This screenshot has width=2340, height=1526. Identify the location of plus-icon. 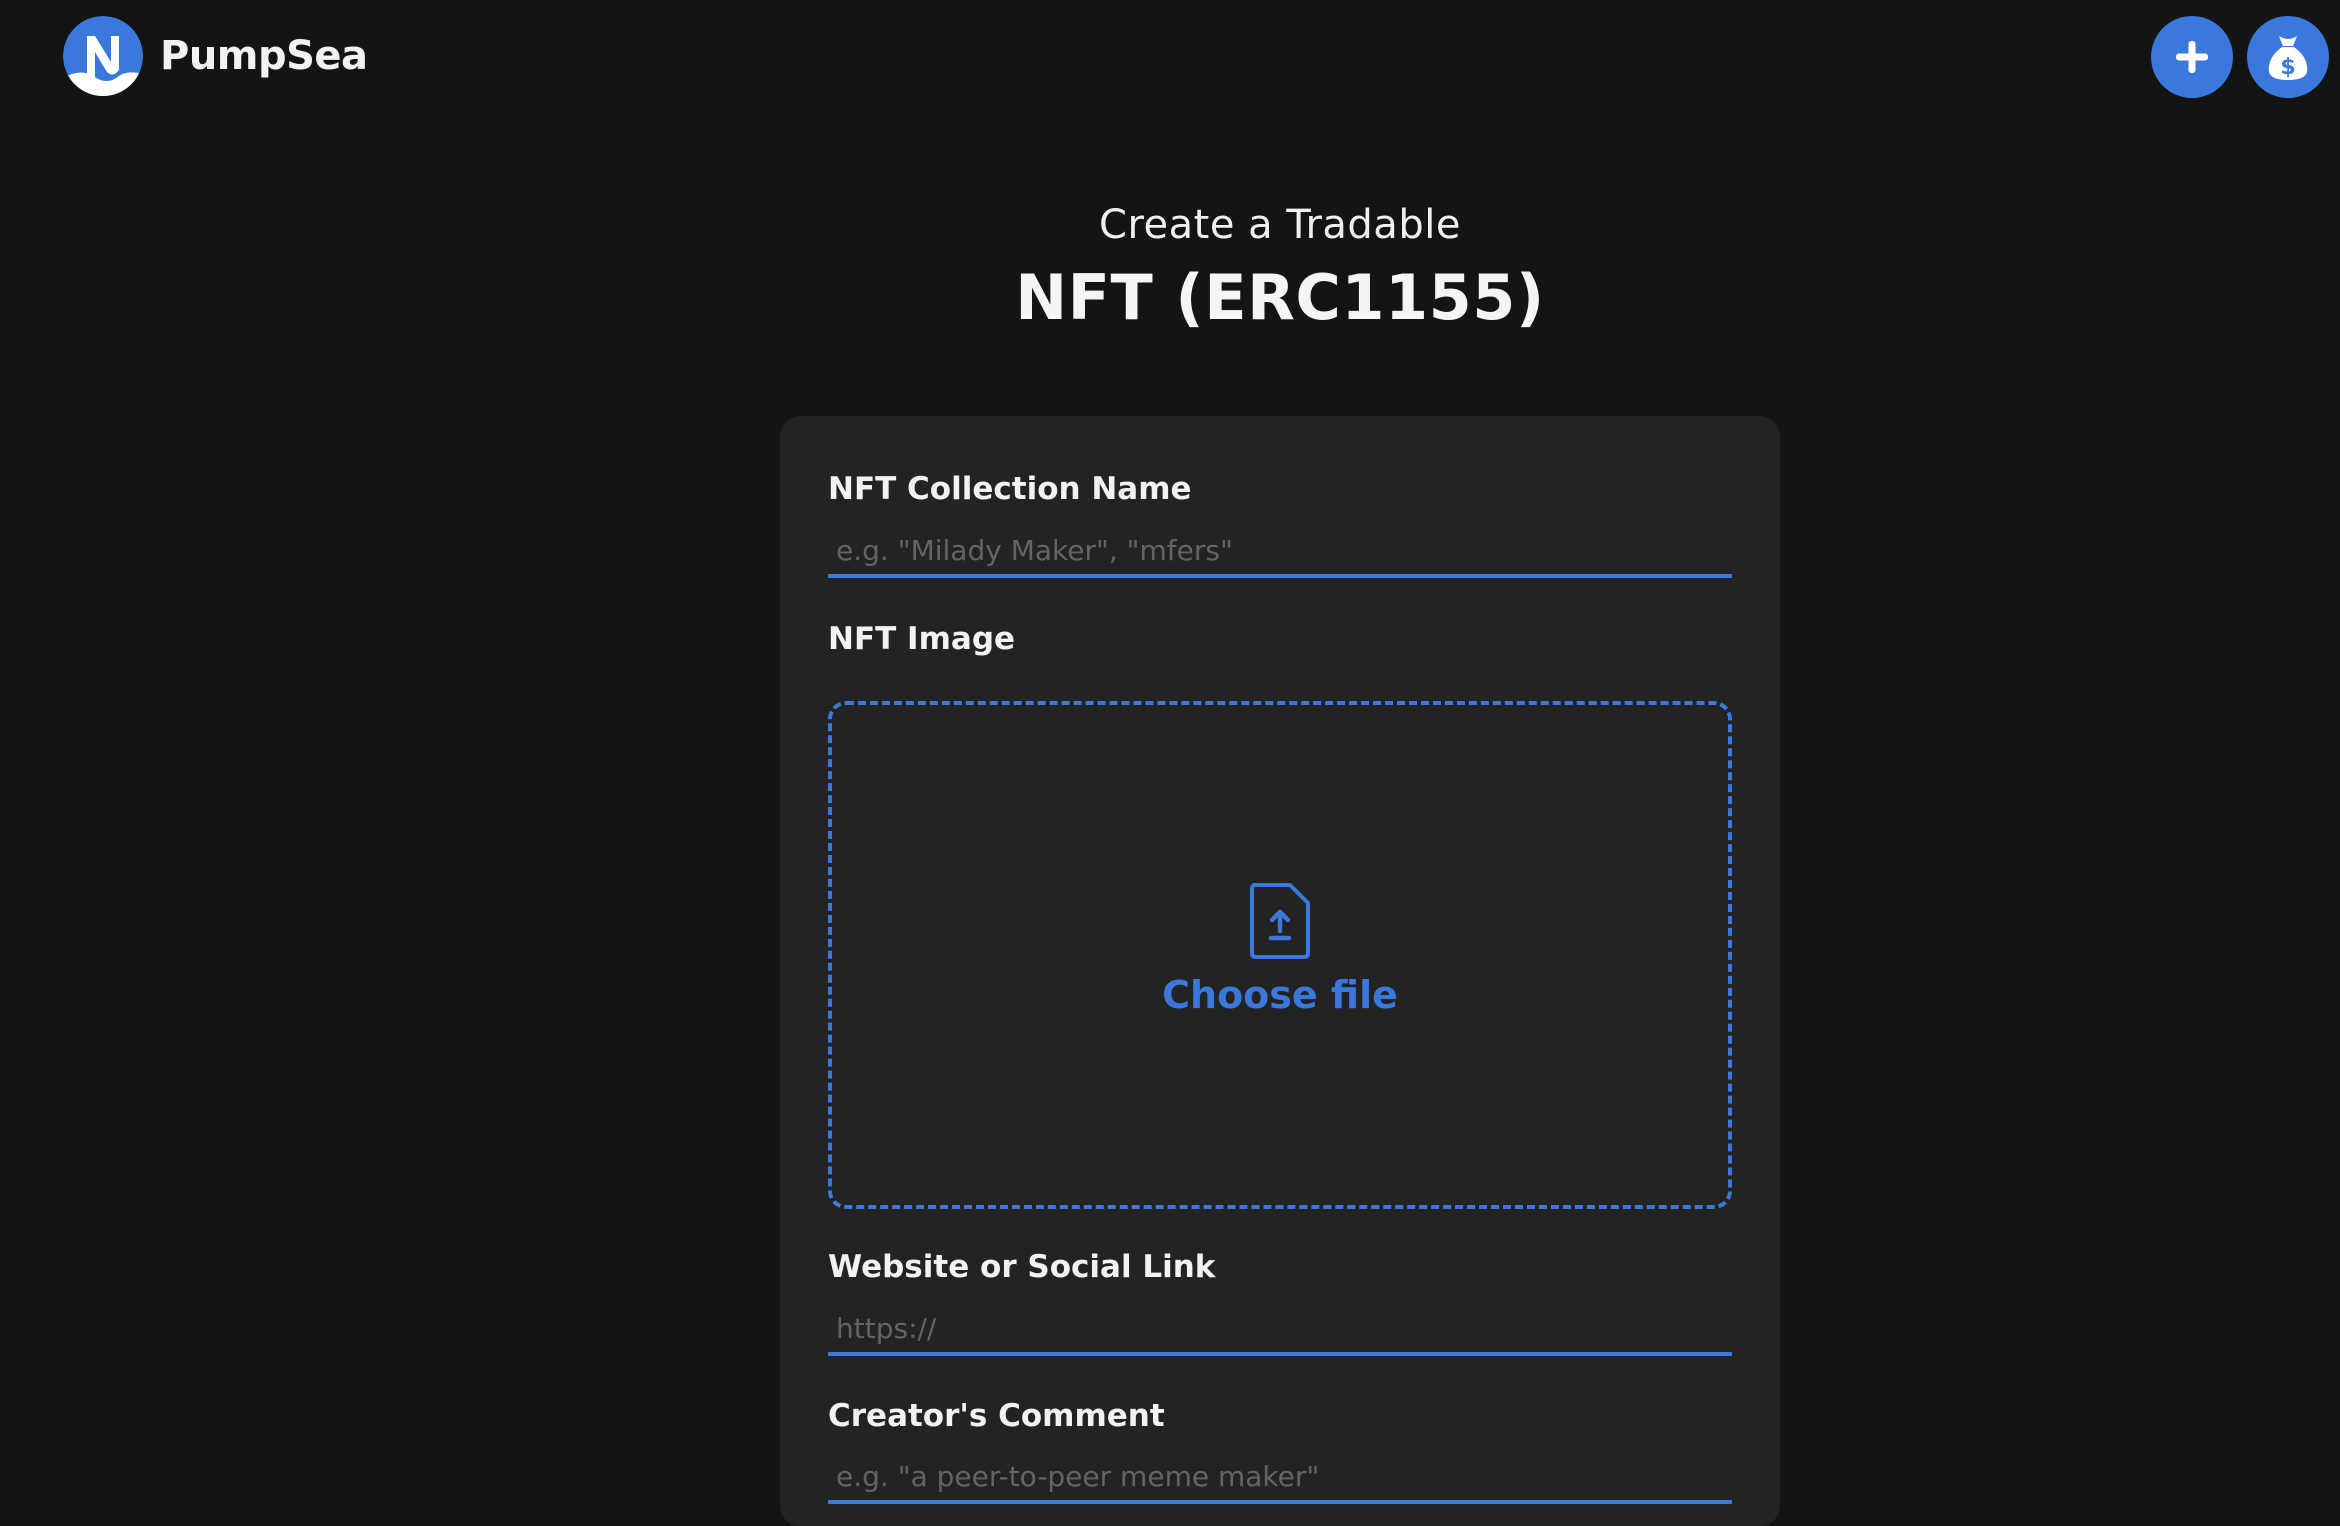
(2192, 57).